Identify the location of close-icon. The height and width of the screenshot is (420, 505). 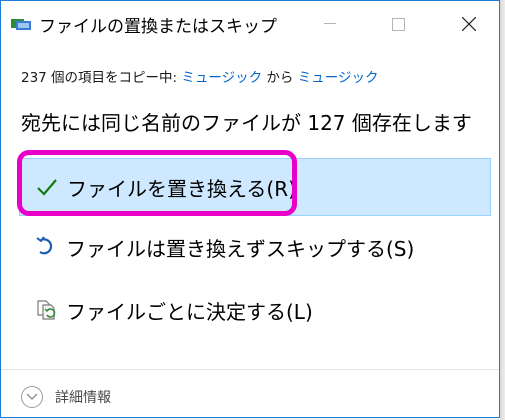
(469, 24).